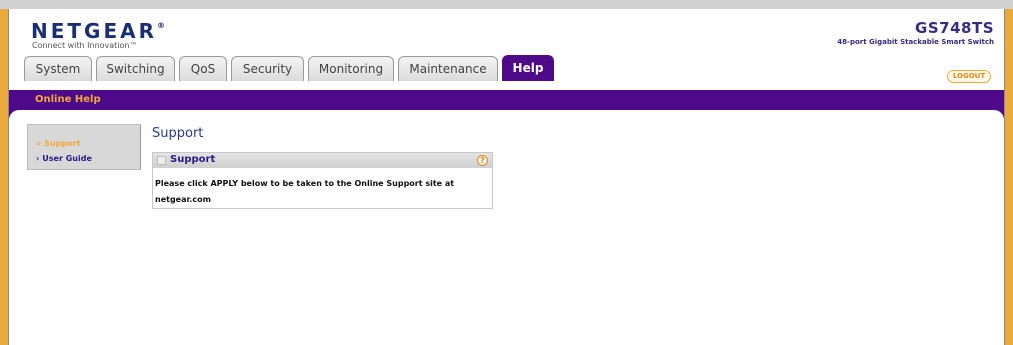 The width and height of the screenshot is (1013, 345). Describe the element at coordinates (38, 158) in the screenshot. I see `chevron-right-icon: ›` at that location.